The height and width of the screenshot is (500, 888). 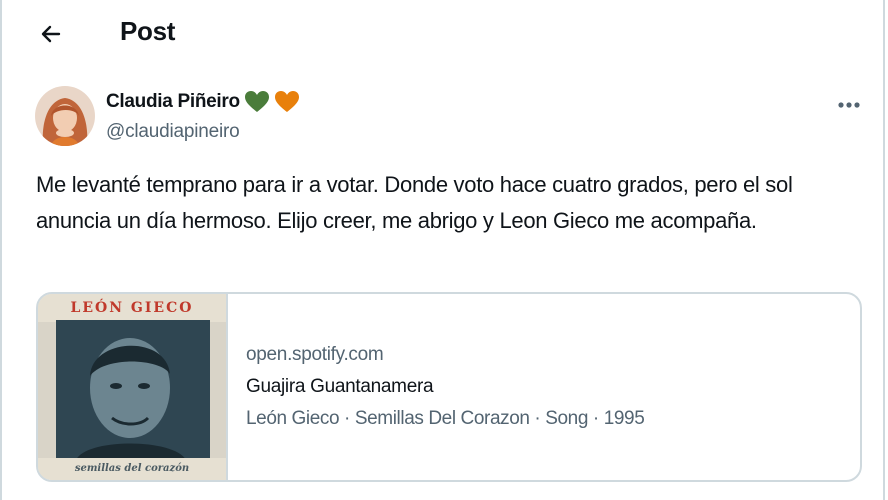 I want to click on album-cover-image: LEÓN GIECO semillas del corazón, so click(x=133, y=387).